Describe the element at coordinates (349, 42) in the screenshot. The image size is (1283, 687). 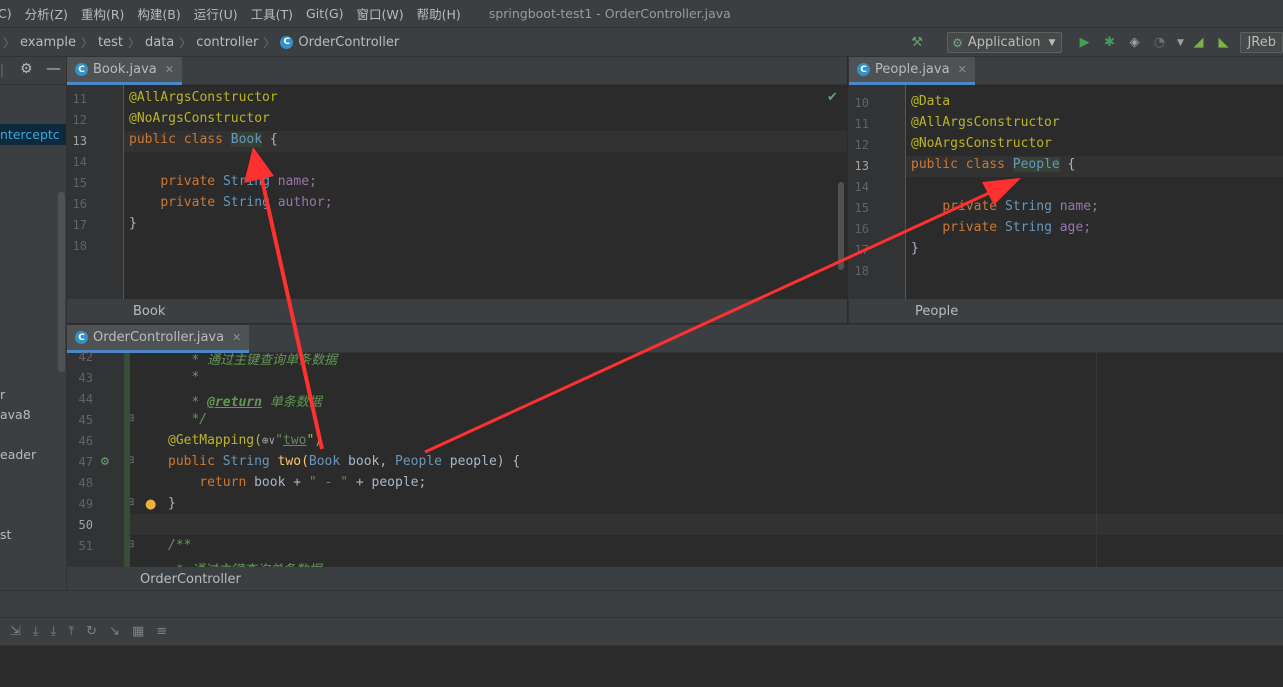
I see `breadcrumb-current-label: OrderController` at that location.